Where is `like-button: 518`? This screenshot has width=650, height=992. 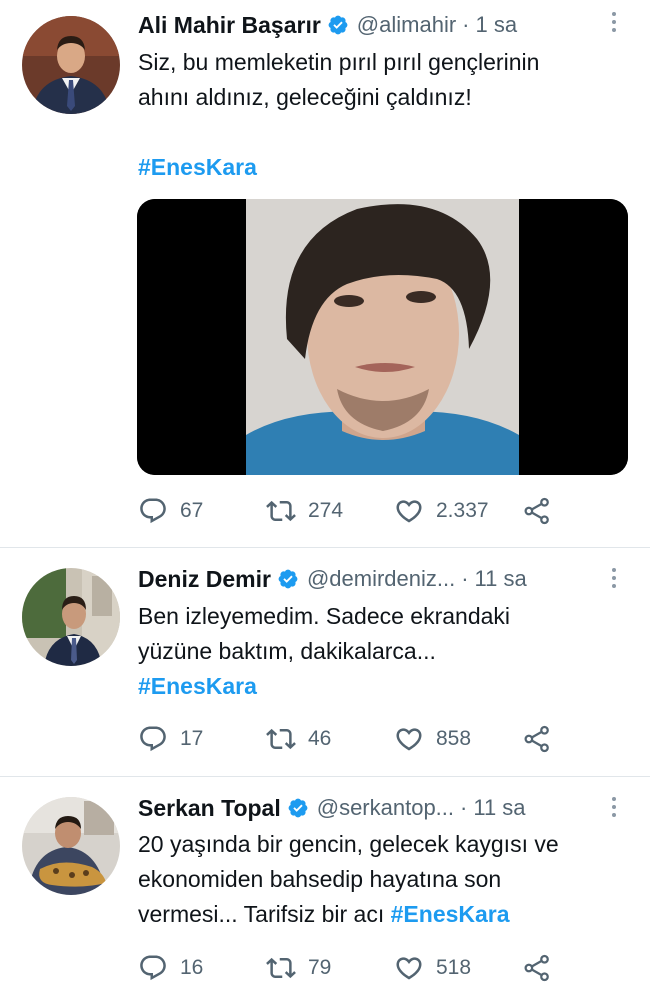 like-button: 518 is located at coordinates (432, 968).